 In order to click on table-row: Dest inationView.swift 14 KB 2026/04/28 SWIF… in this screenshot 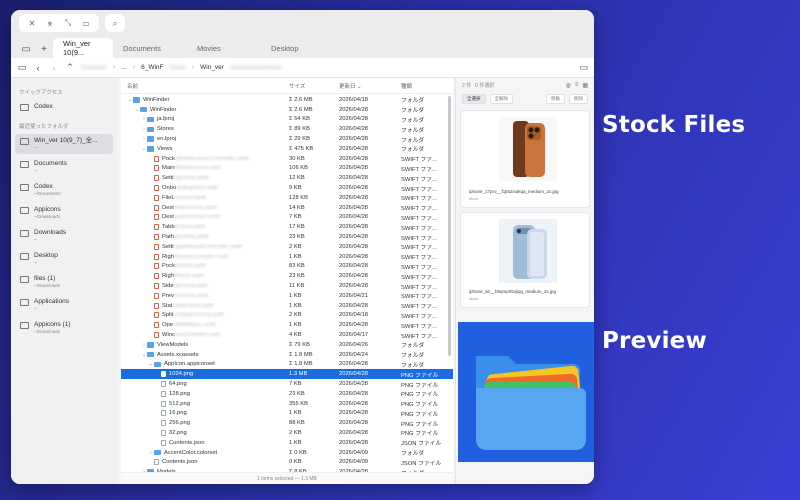, I will do `click(287, 208)`.